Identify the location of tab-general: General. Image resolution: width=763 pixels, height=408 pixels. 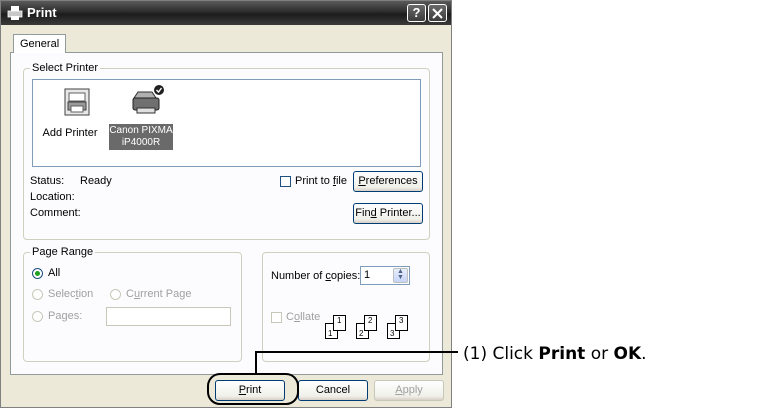
(40, 43).